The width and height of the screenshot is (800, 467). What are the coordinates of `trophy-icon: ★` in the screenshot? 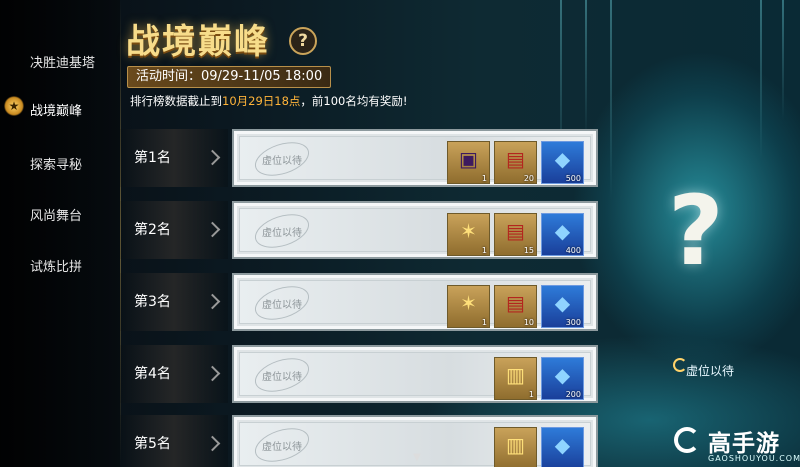 It's located at (14, 106).